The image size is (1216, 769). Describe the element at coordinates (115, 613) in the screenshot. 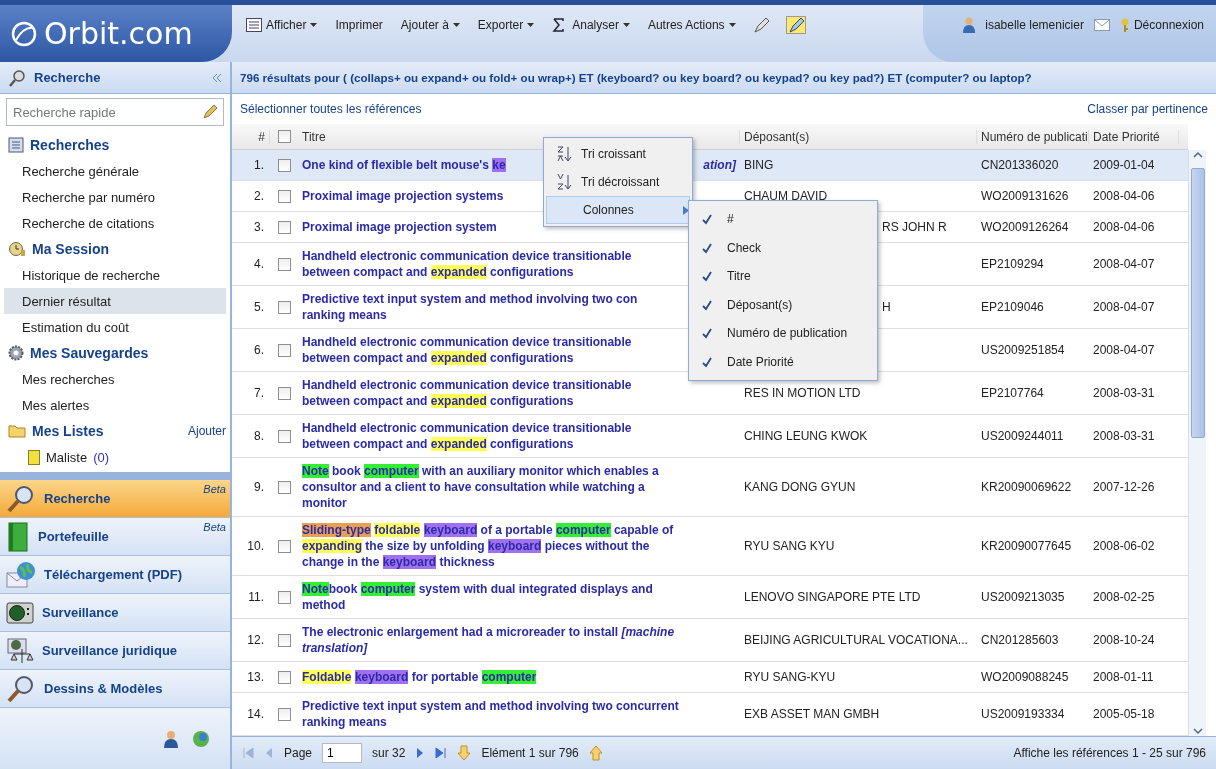

I see `module-tab: Surveillance` at that location.